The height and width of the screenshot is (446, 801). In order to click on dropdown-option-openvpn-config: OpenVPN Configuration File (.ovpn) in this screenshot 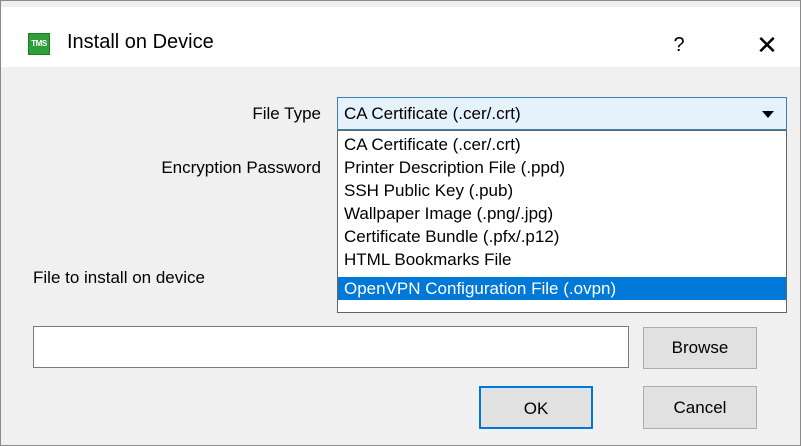, I will do `click(562, 288)`.